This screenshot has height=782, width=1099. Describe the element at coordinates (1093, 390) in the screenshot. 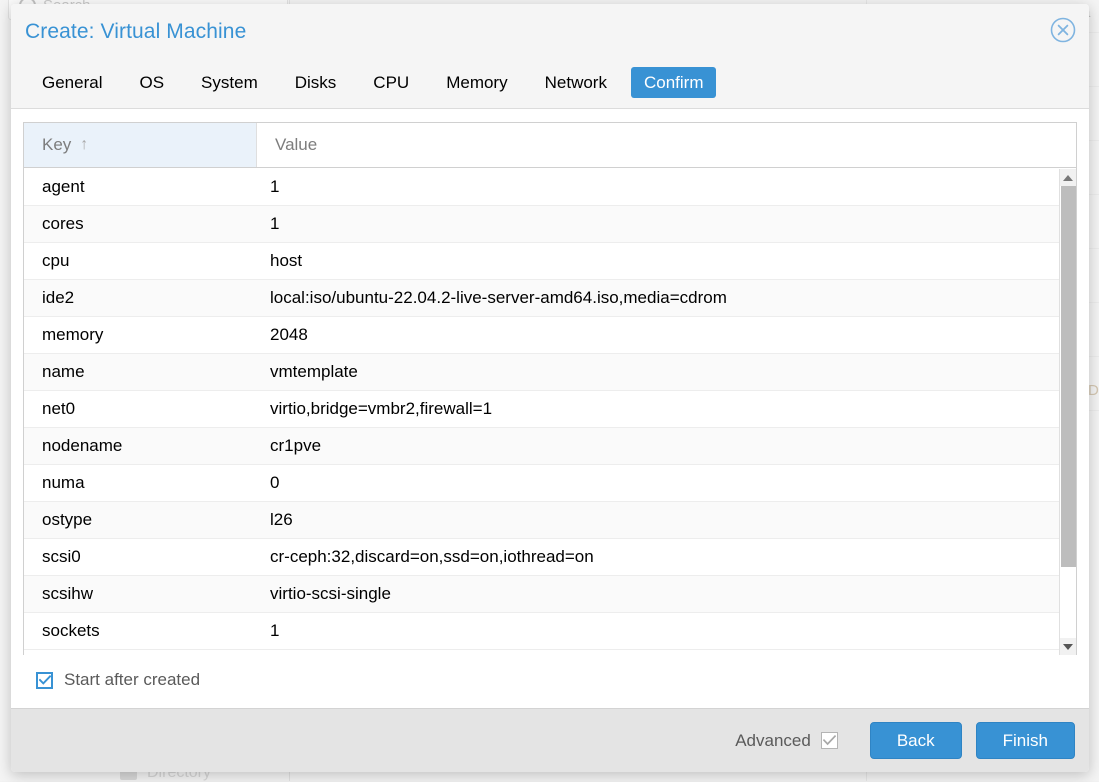

I see `background-text-fragment-2: D` at that location.